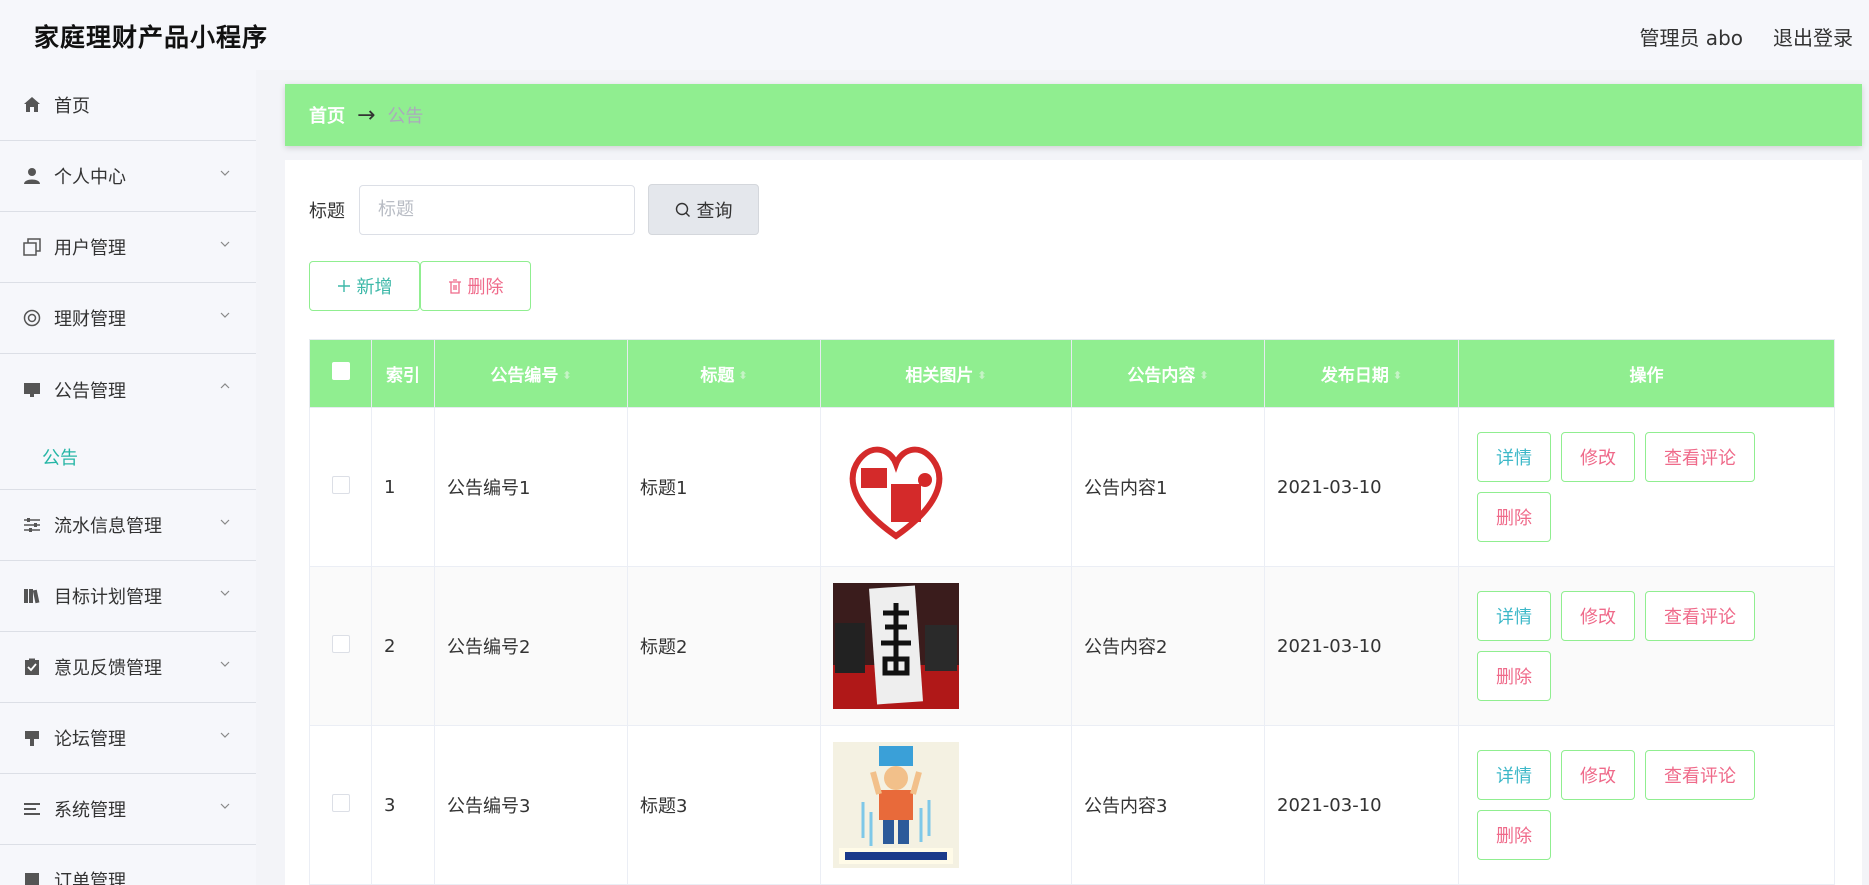 The height and width of the screenshot is (885, 1869). I want to click on sidebar-item-home: 首页, so click(128, 105).